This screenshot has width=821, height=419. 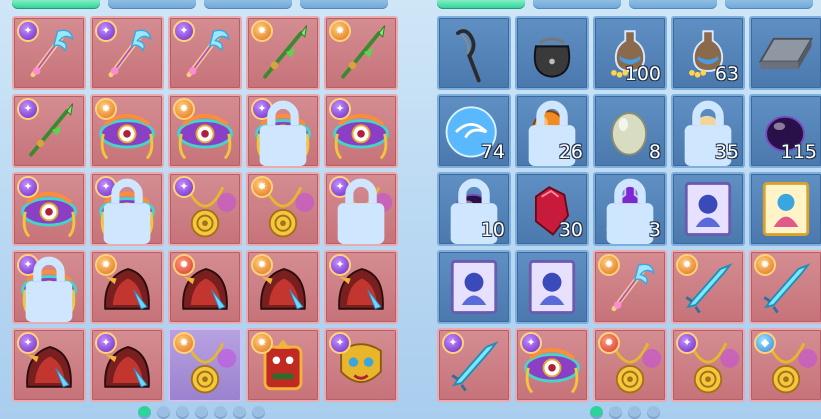 What do you see at coordinates (570, 230) in the screenshot?
I see `item-quantity: 30` at bounding box center [570, 230].